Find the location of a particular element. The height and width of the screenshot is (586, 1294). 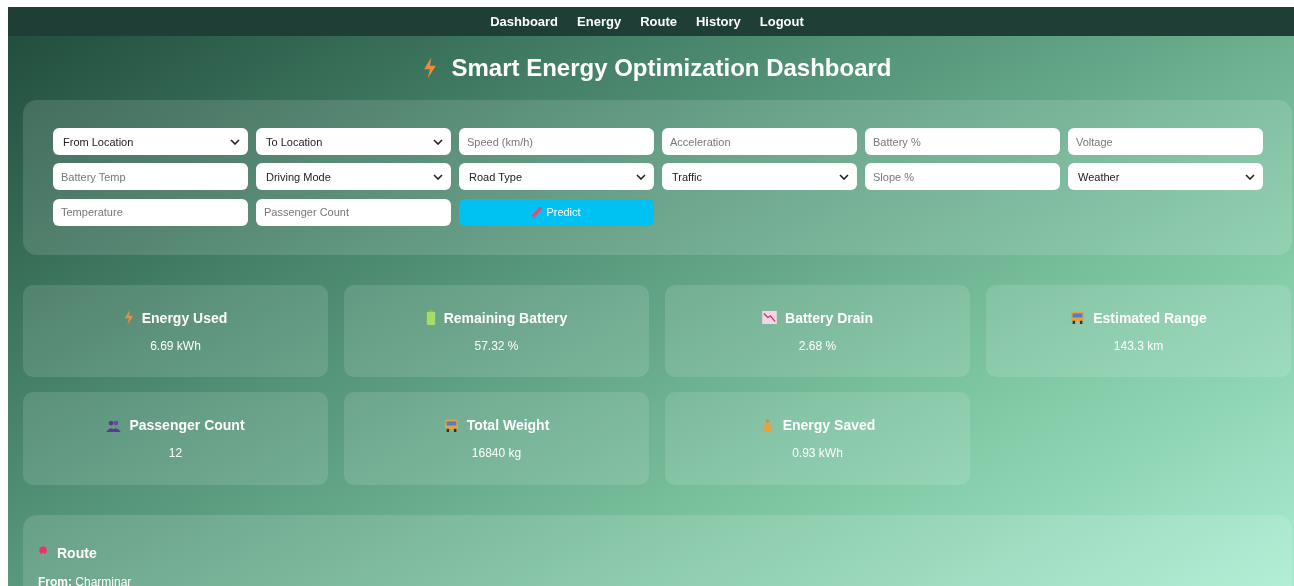

card-value: 2.68 % is located at coordinates (817, 345).